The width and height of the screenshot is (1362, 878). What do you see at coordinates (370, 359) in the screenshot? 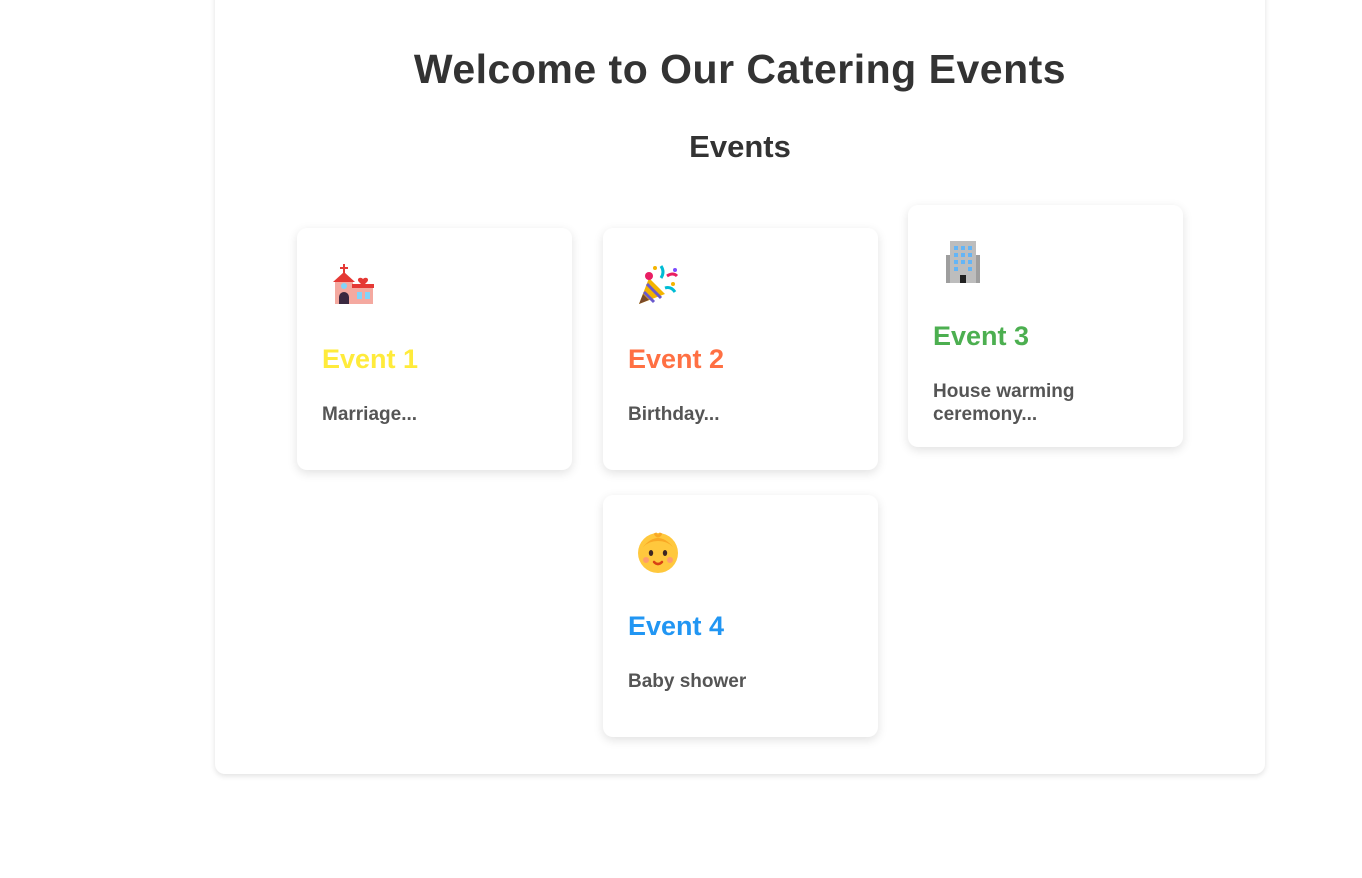
I see `event-title-1: Event 1` at bounding box center [370, 359].